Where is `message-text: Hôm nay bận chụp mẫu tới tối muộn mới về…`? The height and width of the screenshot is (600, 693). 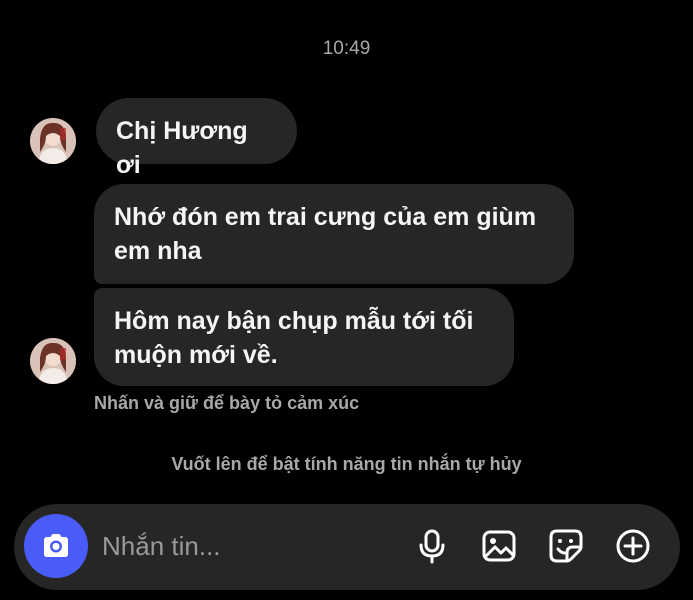 message-text: Hôm nay bận chụp mẫu tới tối muộn mới về… is located at coordinates (294, 338).